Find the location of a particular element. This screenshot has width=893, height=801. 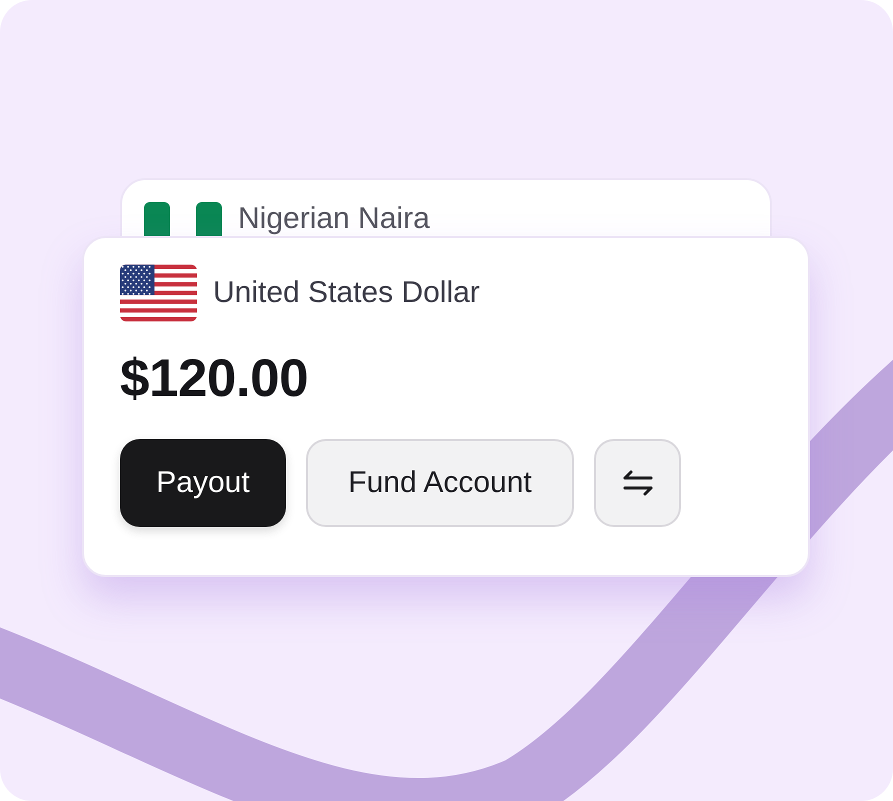

payout-button: Payout is located at coordinates (203, 483).